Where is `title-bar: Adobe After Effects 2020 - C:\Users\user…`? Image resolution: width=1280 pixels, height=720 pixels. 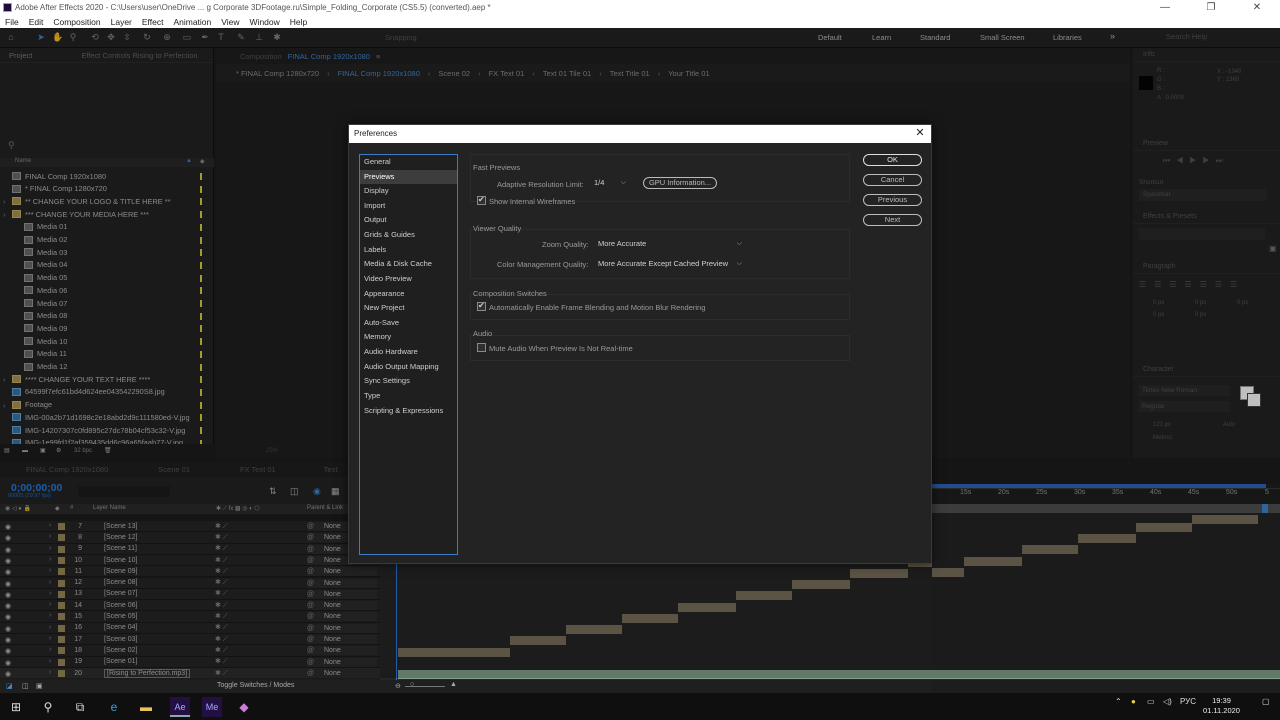 title-bar: Adobe After Effects 2020 - C:\Users\user… is located at coordinates (640, 7).